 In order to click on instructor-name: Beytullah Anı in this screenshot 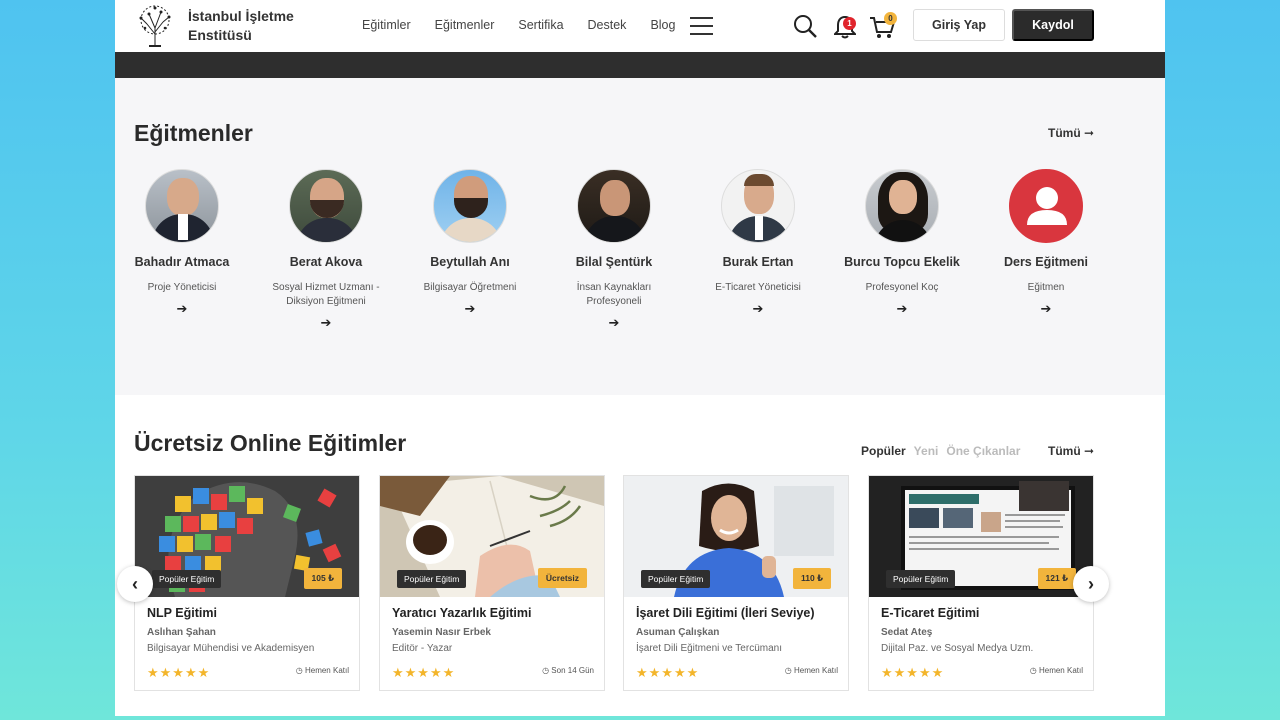, I will do `click(470, 262)`.